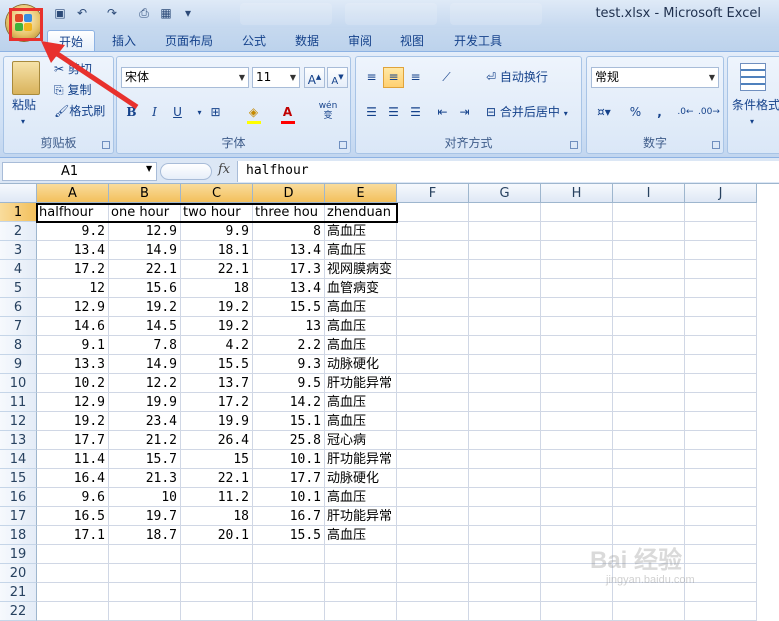 The width and height of the screenshot is (779, 621). What do you see at coordinates (145, 345) in the screenshot?
I see `table-cell: 7.8` at bounding box center [145, 345].